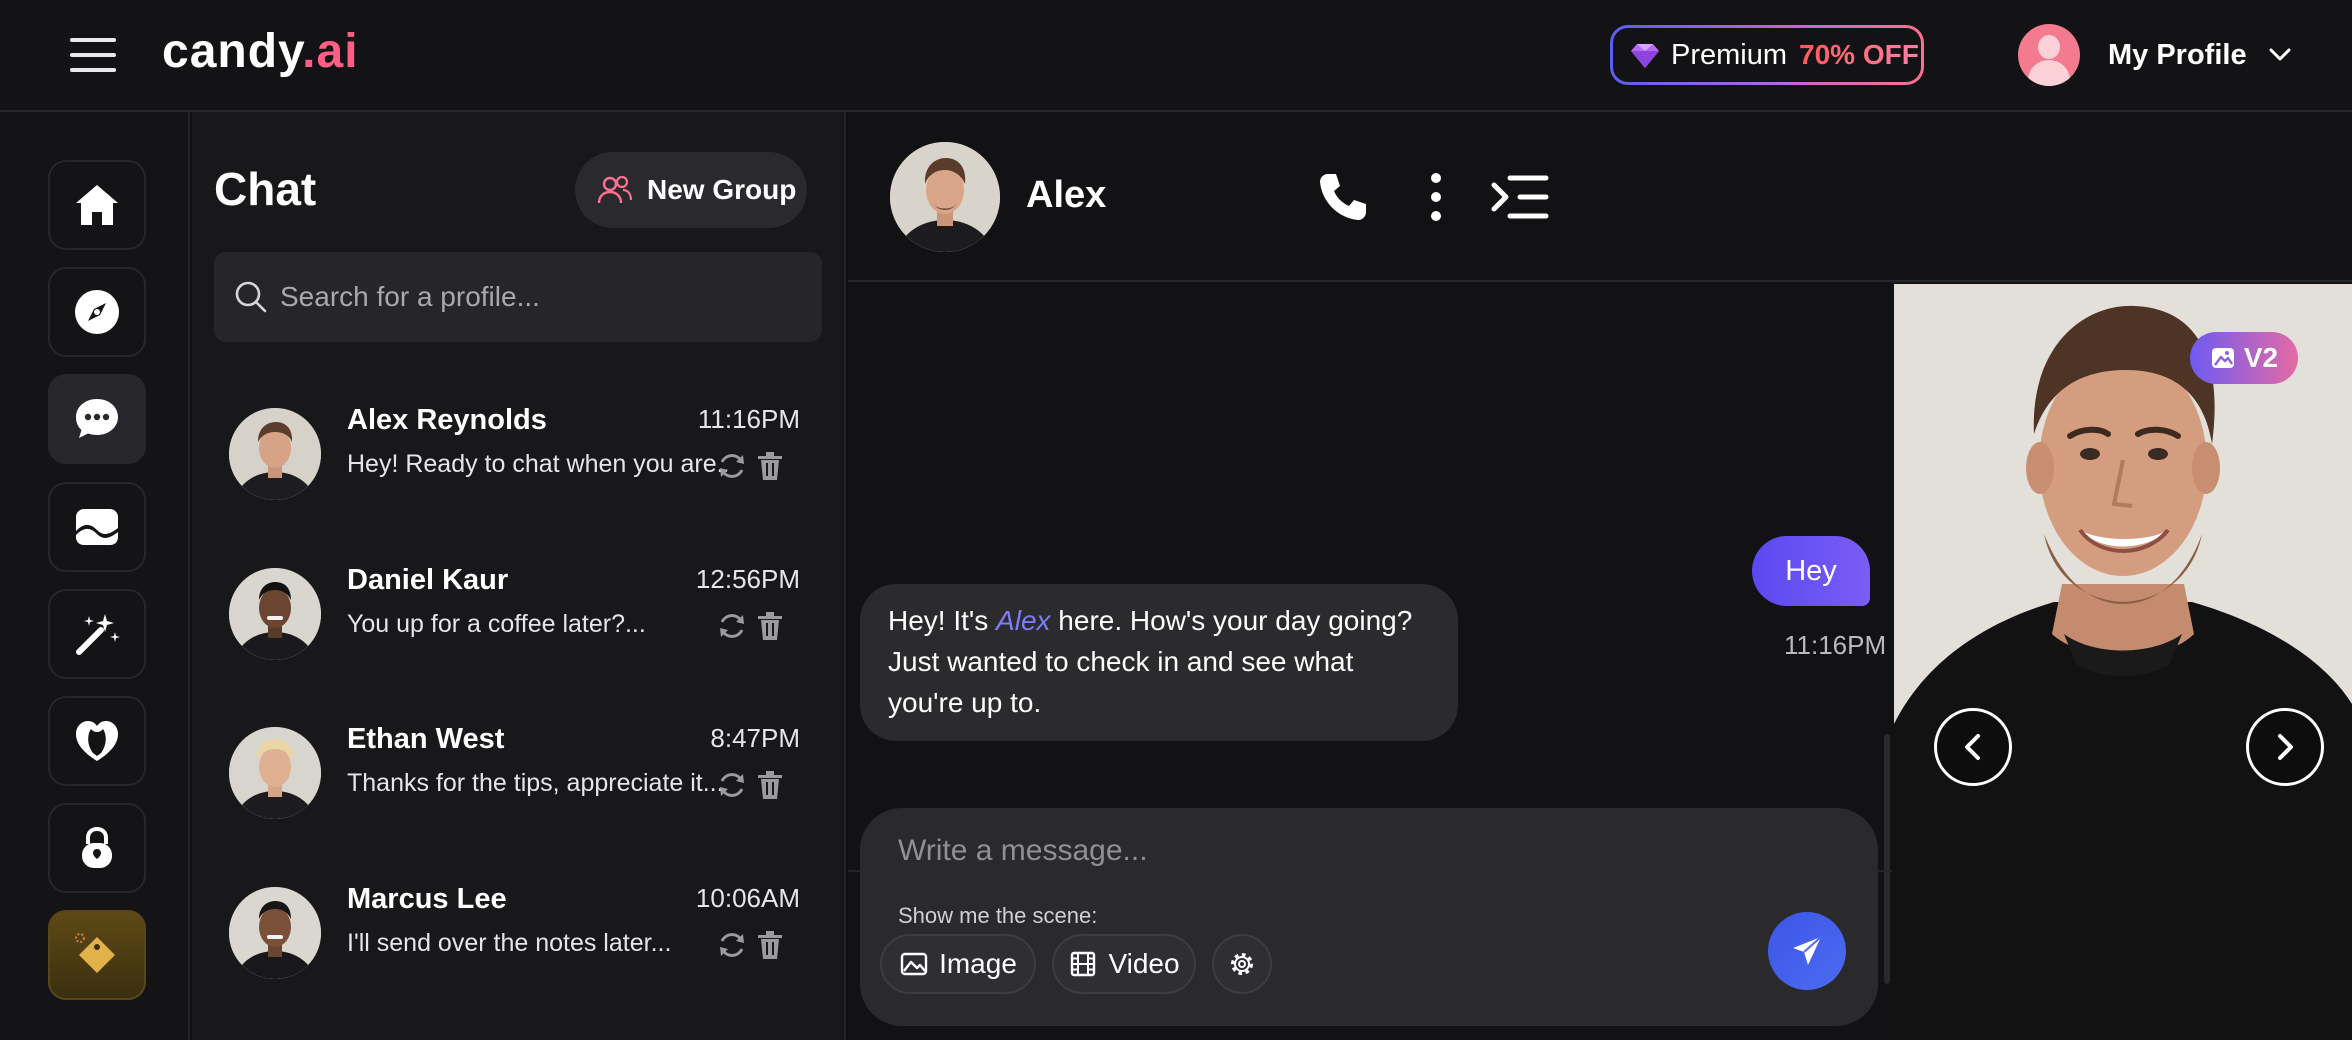 The width and height of the screenshot is (2352, 1040). What do you see at coordinates (748, 419) in the screenshot?
I see `contact-time: 11:16PM` at bounding box center [748, 419].